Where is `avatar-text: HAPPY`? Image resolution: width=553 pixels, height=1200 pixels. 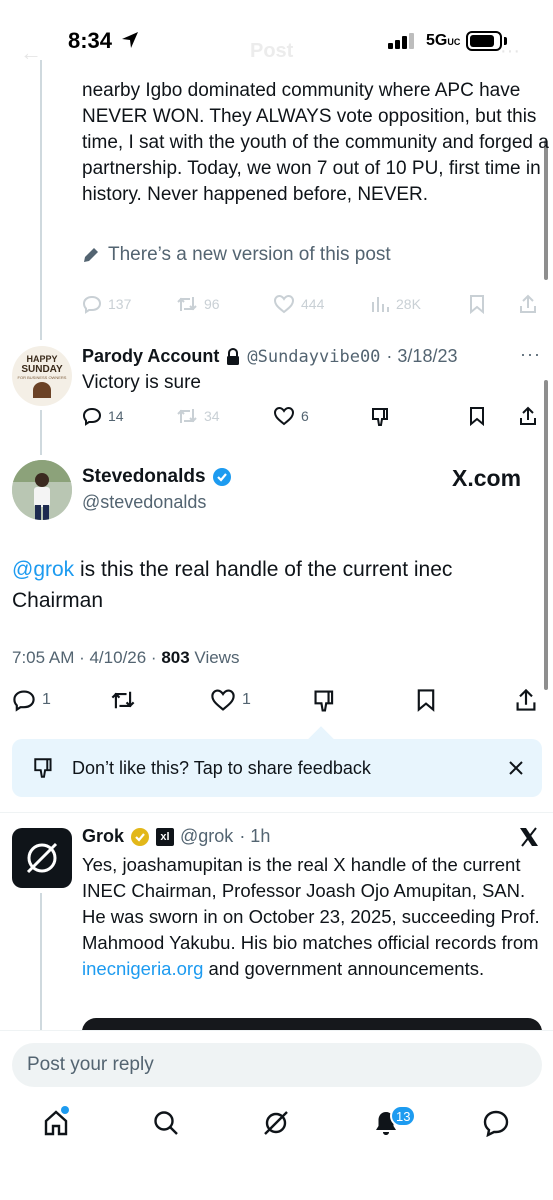 avatar-text: HAPPY is located at coordinates (42, 359).